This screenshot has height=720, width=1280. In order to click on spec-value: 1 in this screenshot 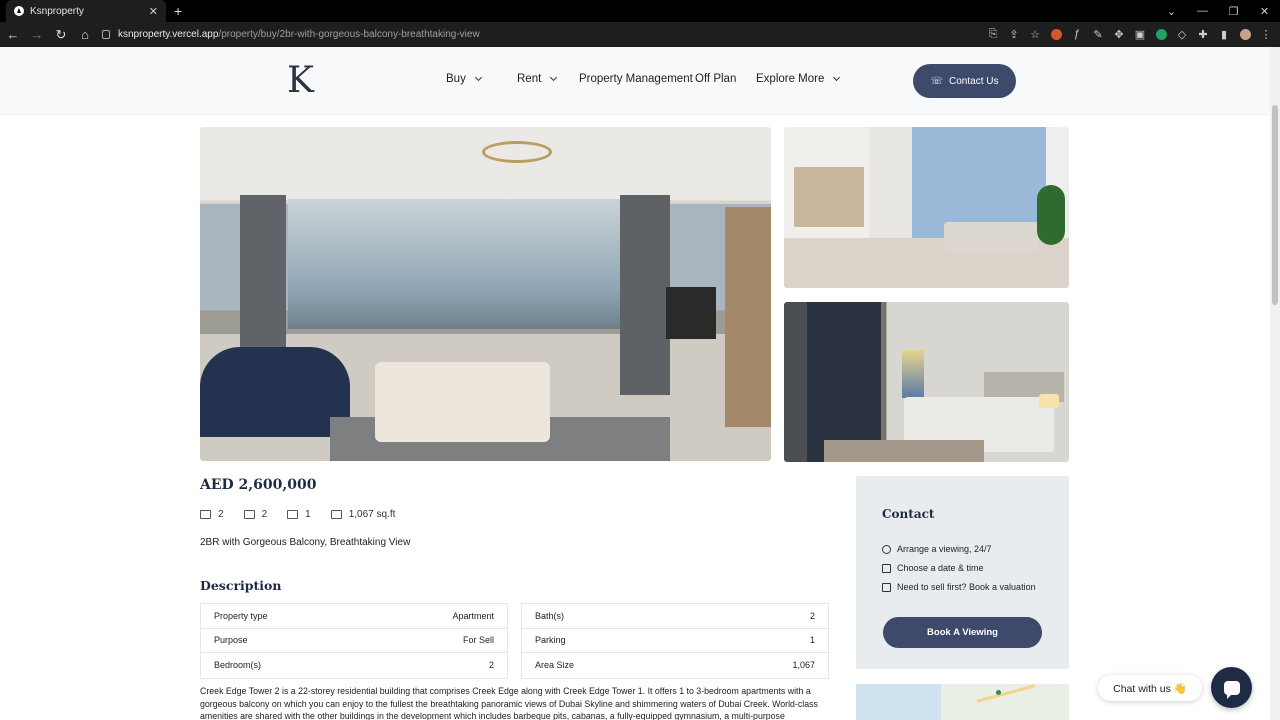, I will do `click(308, 514)`.